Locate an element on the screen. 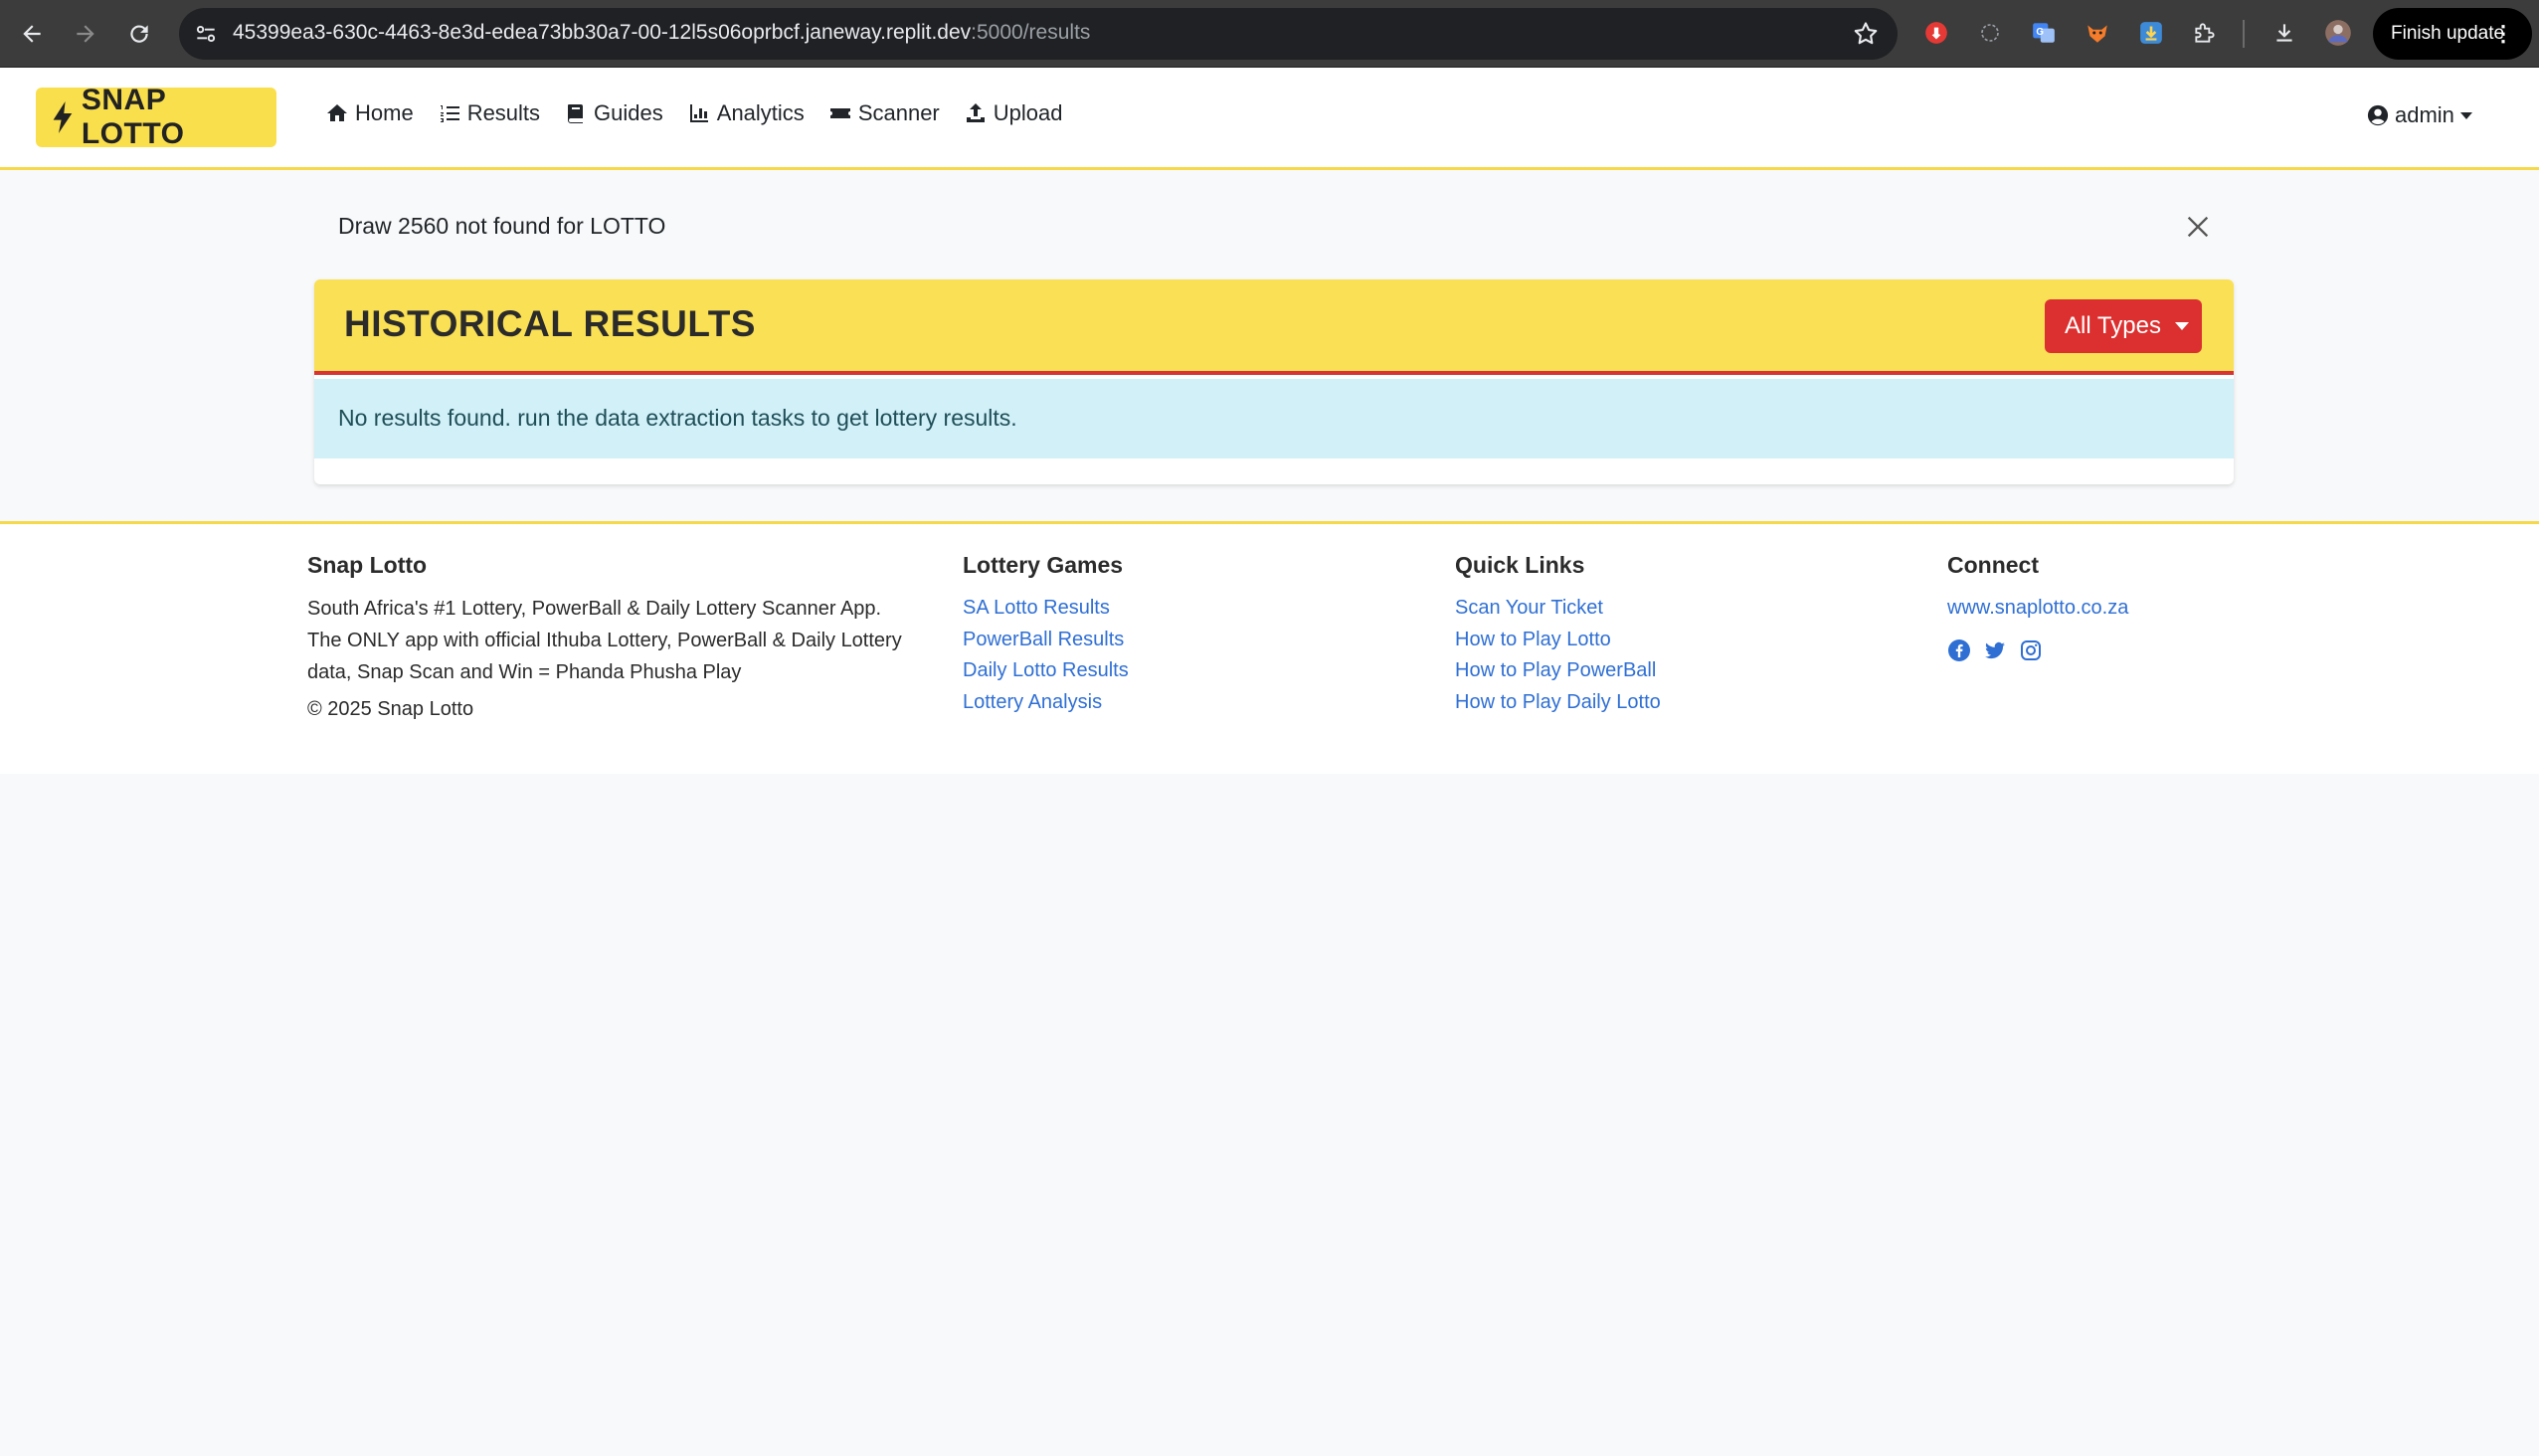 The width and height of the screenshot is (2539, 1456). translate-extension-icon: G is located at coordinates (2044, 33).